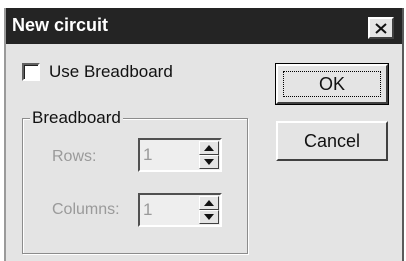  I want to click on rows-spin-down, so click(209, 162).